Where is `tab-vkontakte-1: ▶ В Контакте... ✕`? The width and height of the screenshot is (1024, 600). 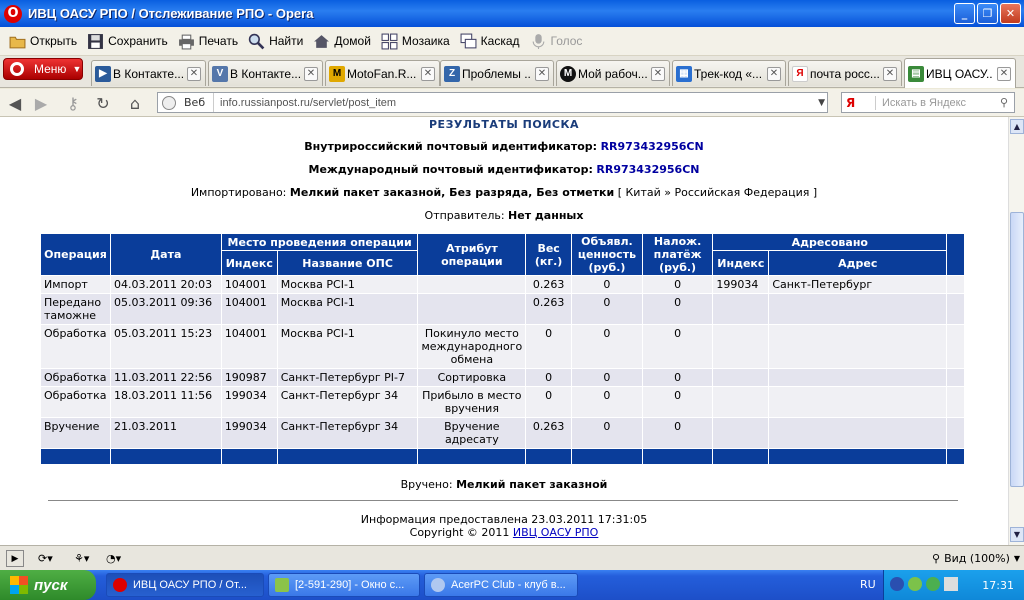
tab-vkontakte-1: ▶ В Контакте... ✕ is located at coordinates (148, 73).